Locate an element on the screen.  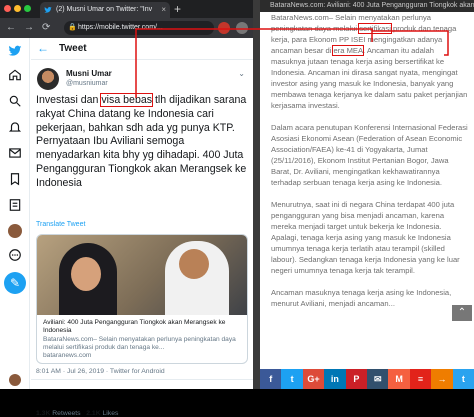
window-controls is located at coordinates (17, 8).